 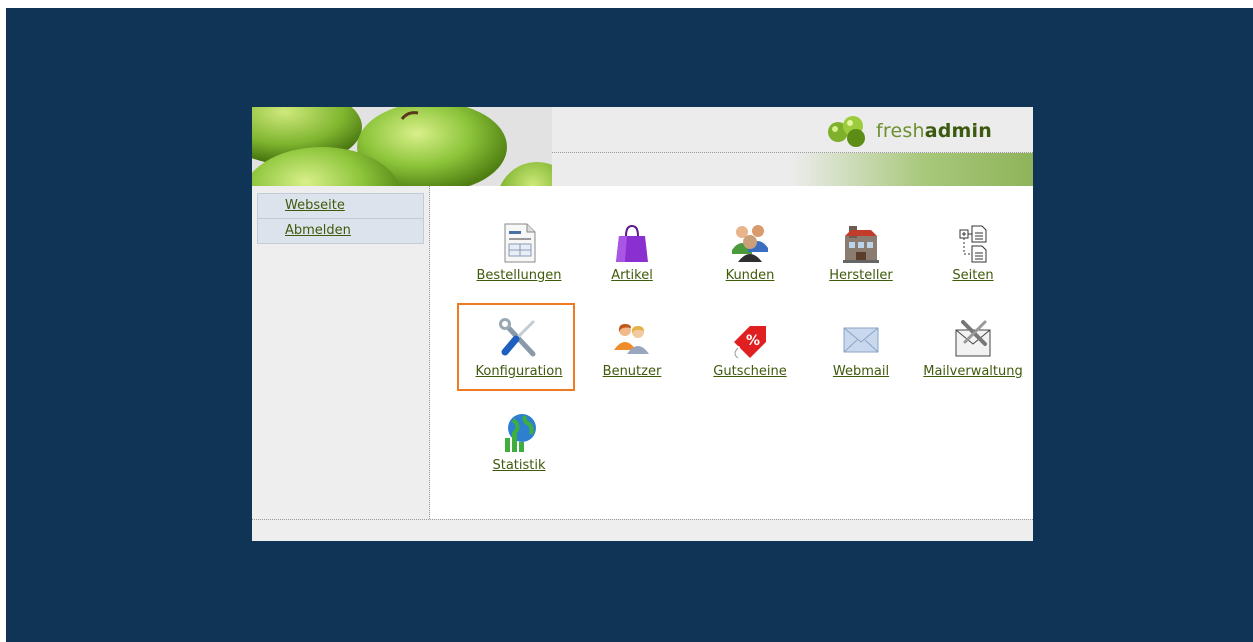 What do you see at coordinates (912, 169) in the screenshot?
I see `header-gradient` at bounding box center [912, 169].